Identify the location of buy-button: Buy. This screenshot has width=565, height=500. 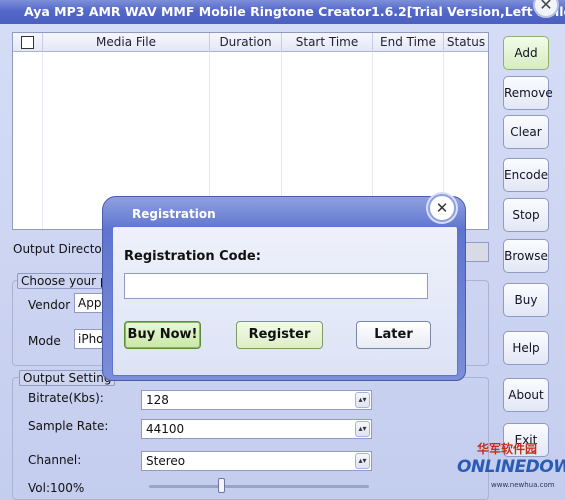
(526, 300).